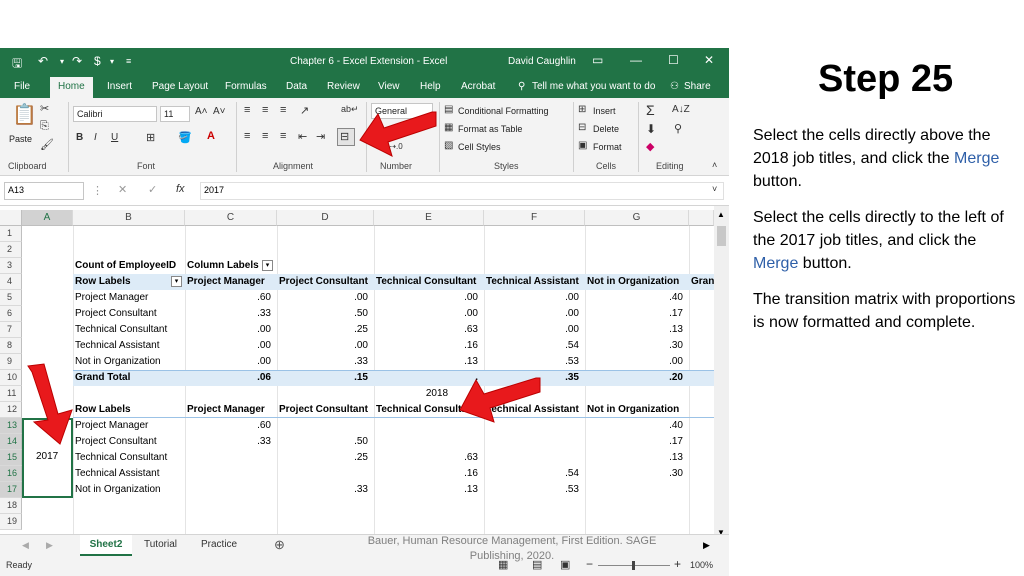  Describe the element at coordinates (77, 61) in the screenshot. I see `redo-icon: ↷` at that location.